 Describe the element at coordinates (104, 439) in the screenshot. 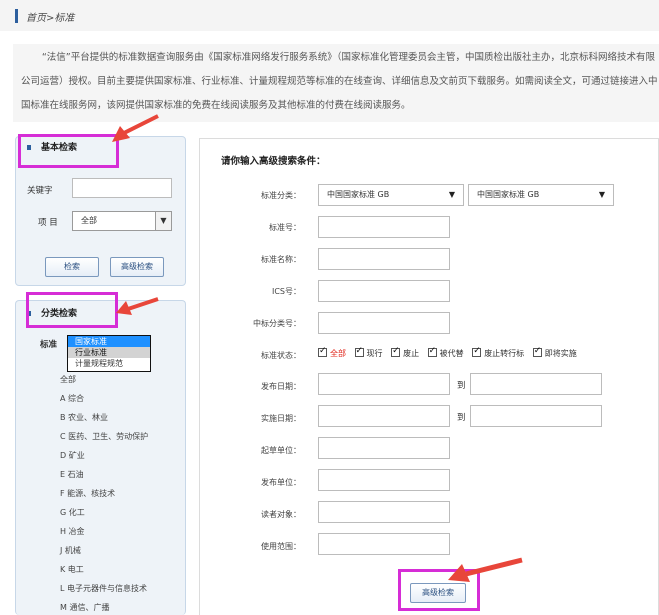

I see `category-item: C 医药、卫生、劳动保护` at that location.